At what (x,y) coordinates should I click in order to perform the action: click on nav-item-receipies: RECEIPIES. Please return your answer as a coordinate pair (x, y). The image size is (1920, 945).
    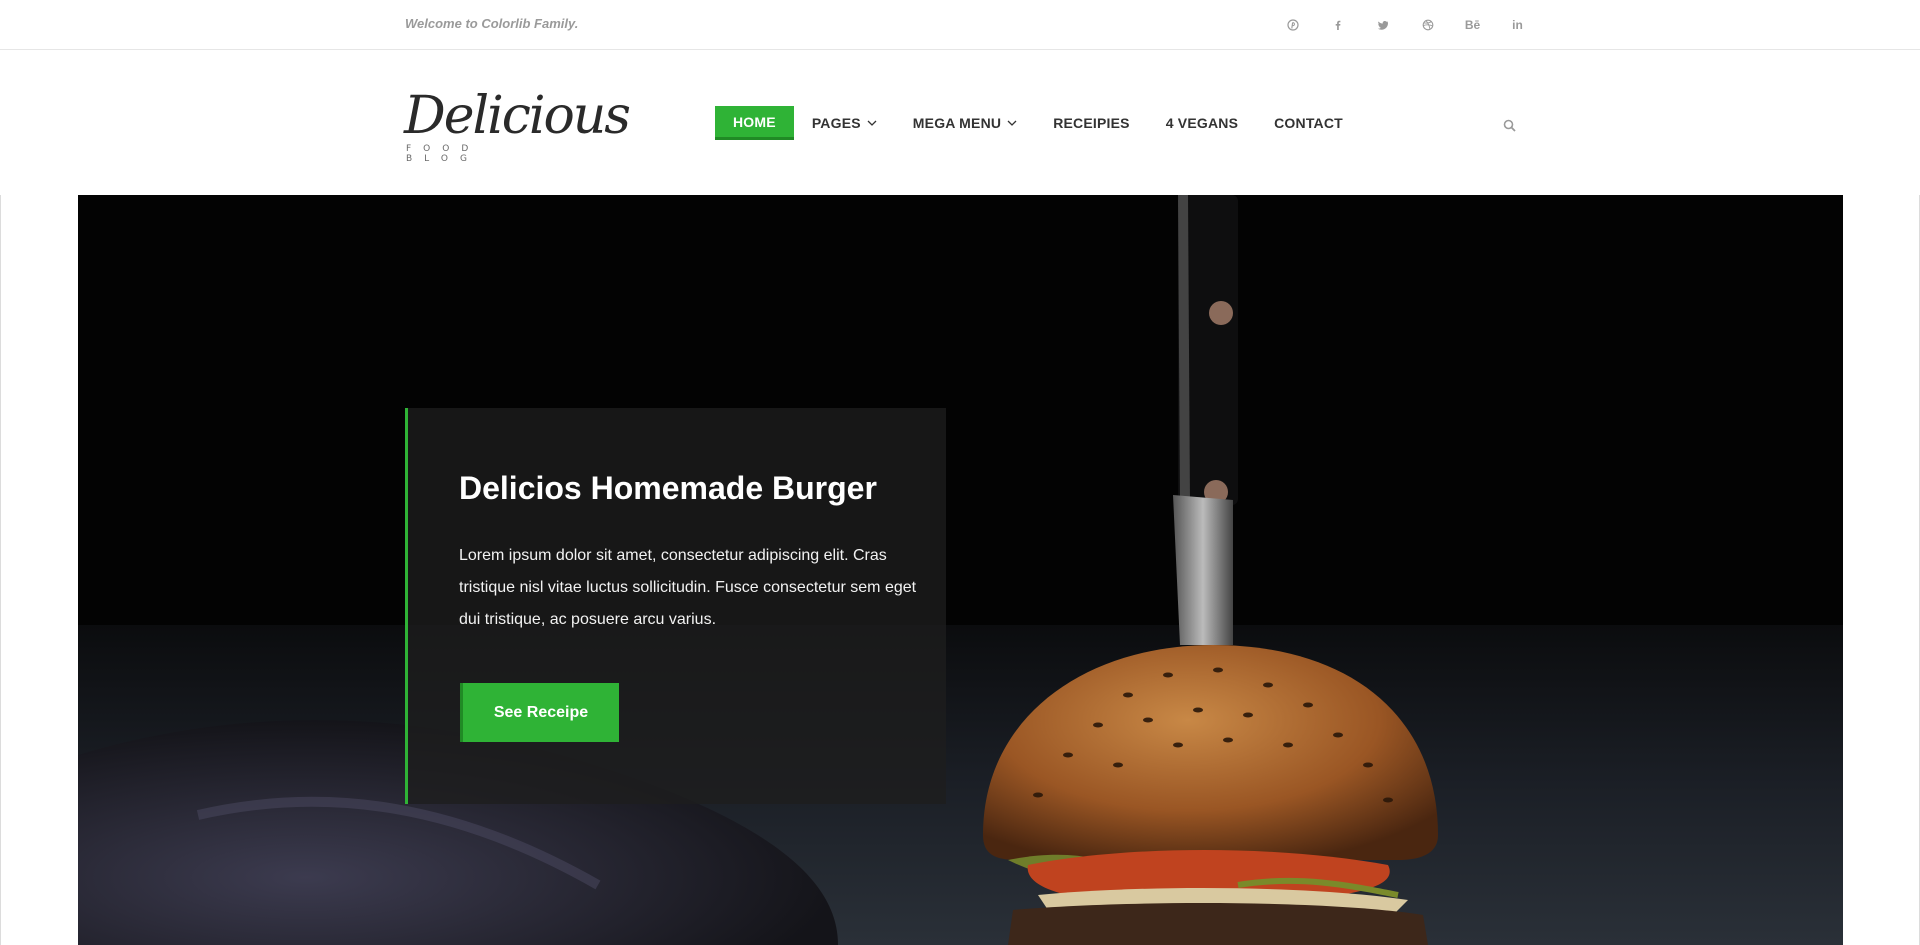
    Looking at the image, I should click on (1091, 123).